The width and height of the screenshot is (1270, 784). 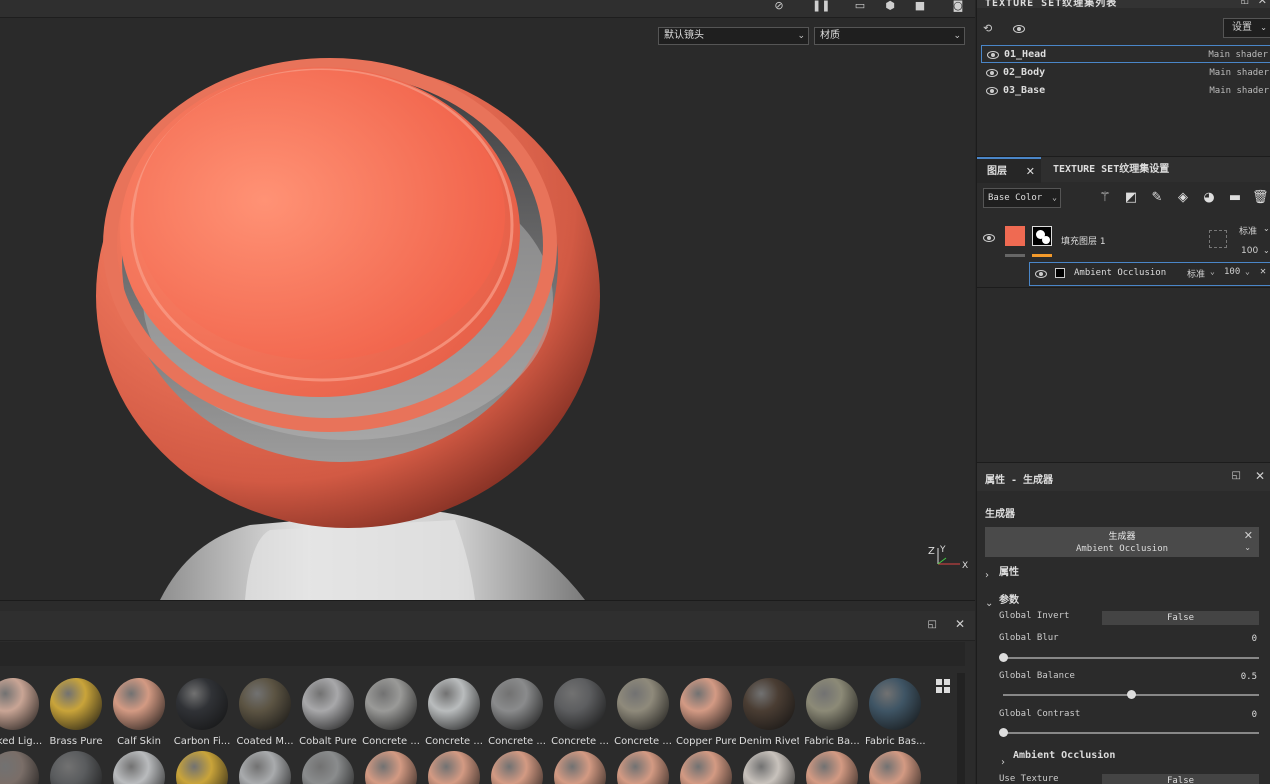 I want to click on trash-icon: 🗑, so click(x=1260, y=198).